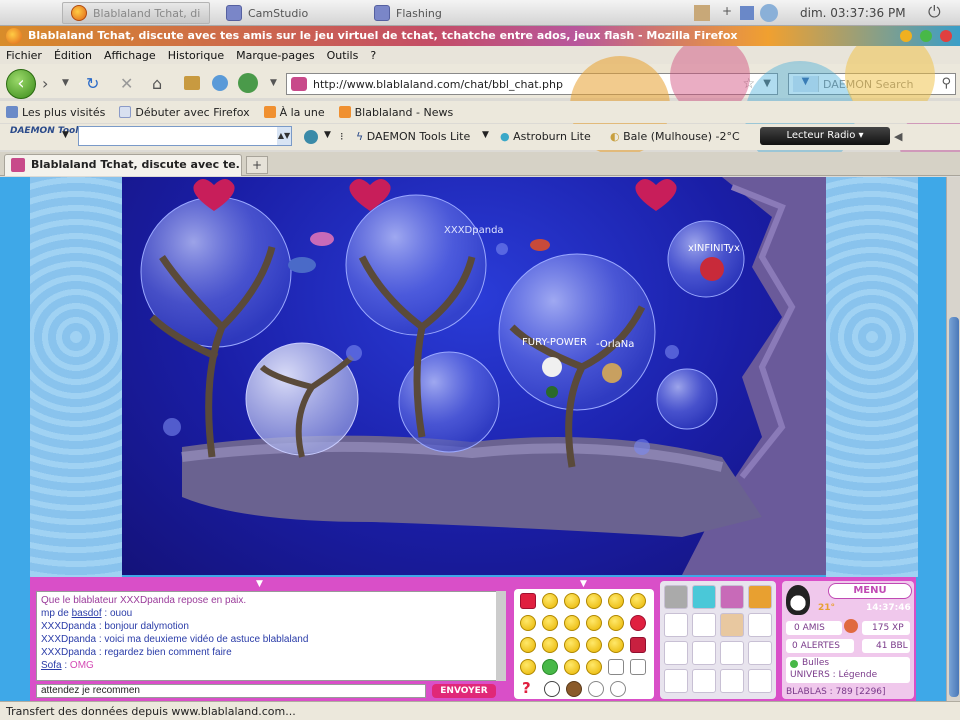  Describe the element at coordinates (760, 597) in the screenshot. I see `badge-icon` at that location.